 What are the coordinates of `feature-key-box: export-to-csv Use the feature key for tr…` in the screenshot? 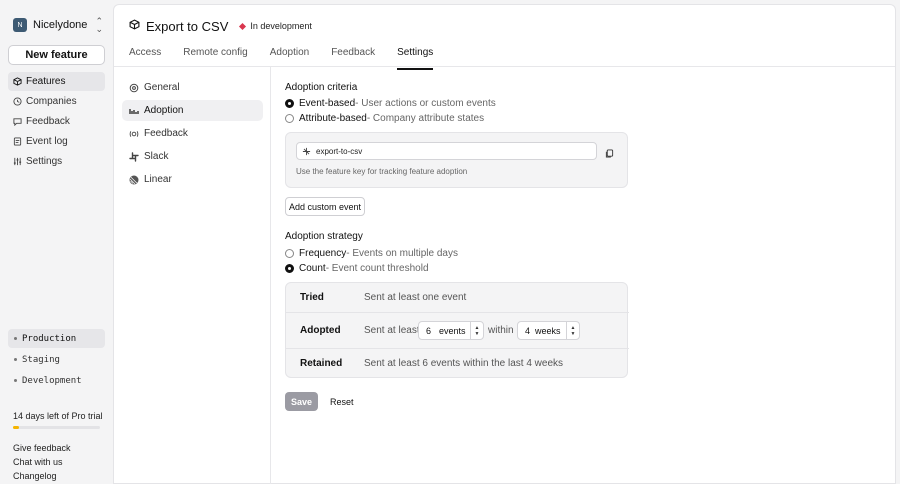 It's located at (456, 160).